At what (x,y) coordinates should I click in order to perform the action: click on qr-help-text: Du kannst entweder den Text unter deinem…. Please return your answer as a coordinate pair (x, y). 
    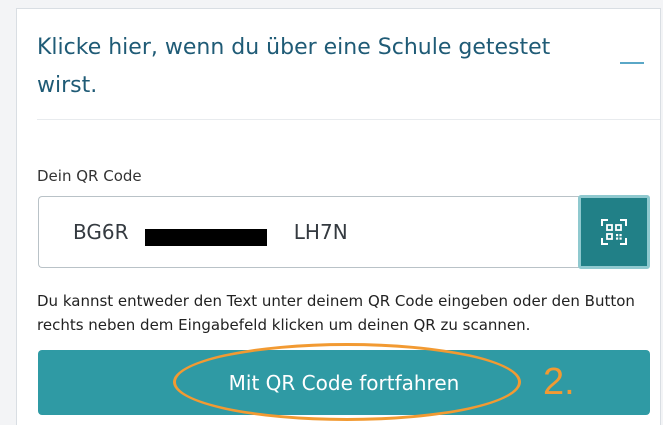
    Looking at the image, I should click on (336, 313).